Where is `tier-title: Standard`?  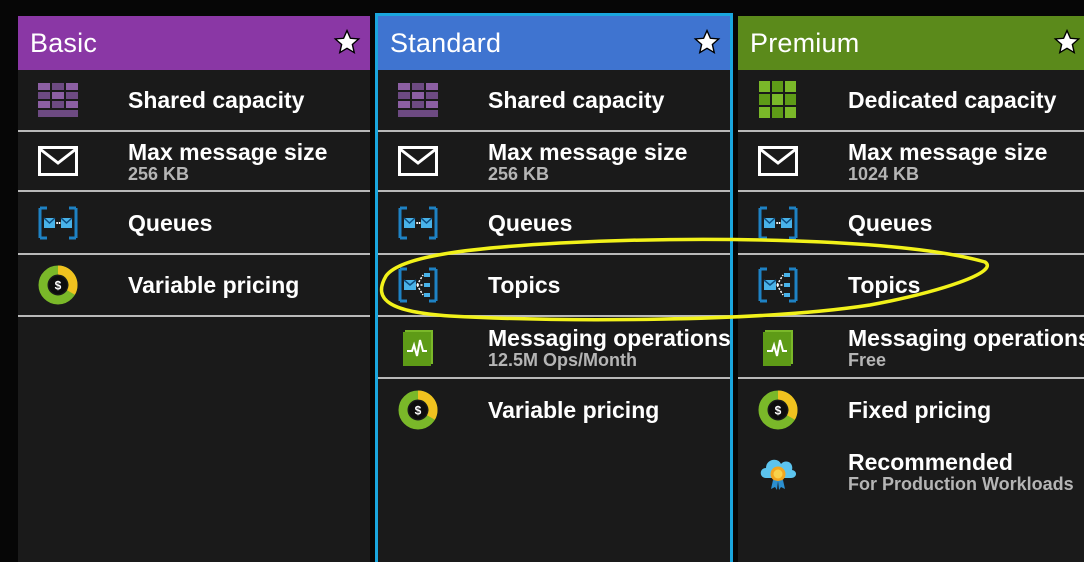
tier-title: Standard is located at coordinates (446, 42).